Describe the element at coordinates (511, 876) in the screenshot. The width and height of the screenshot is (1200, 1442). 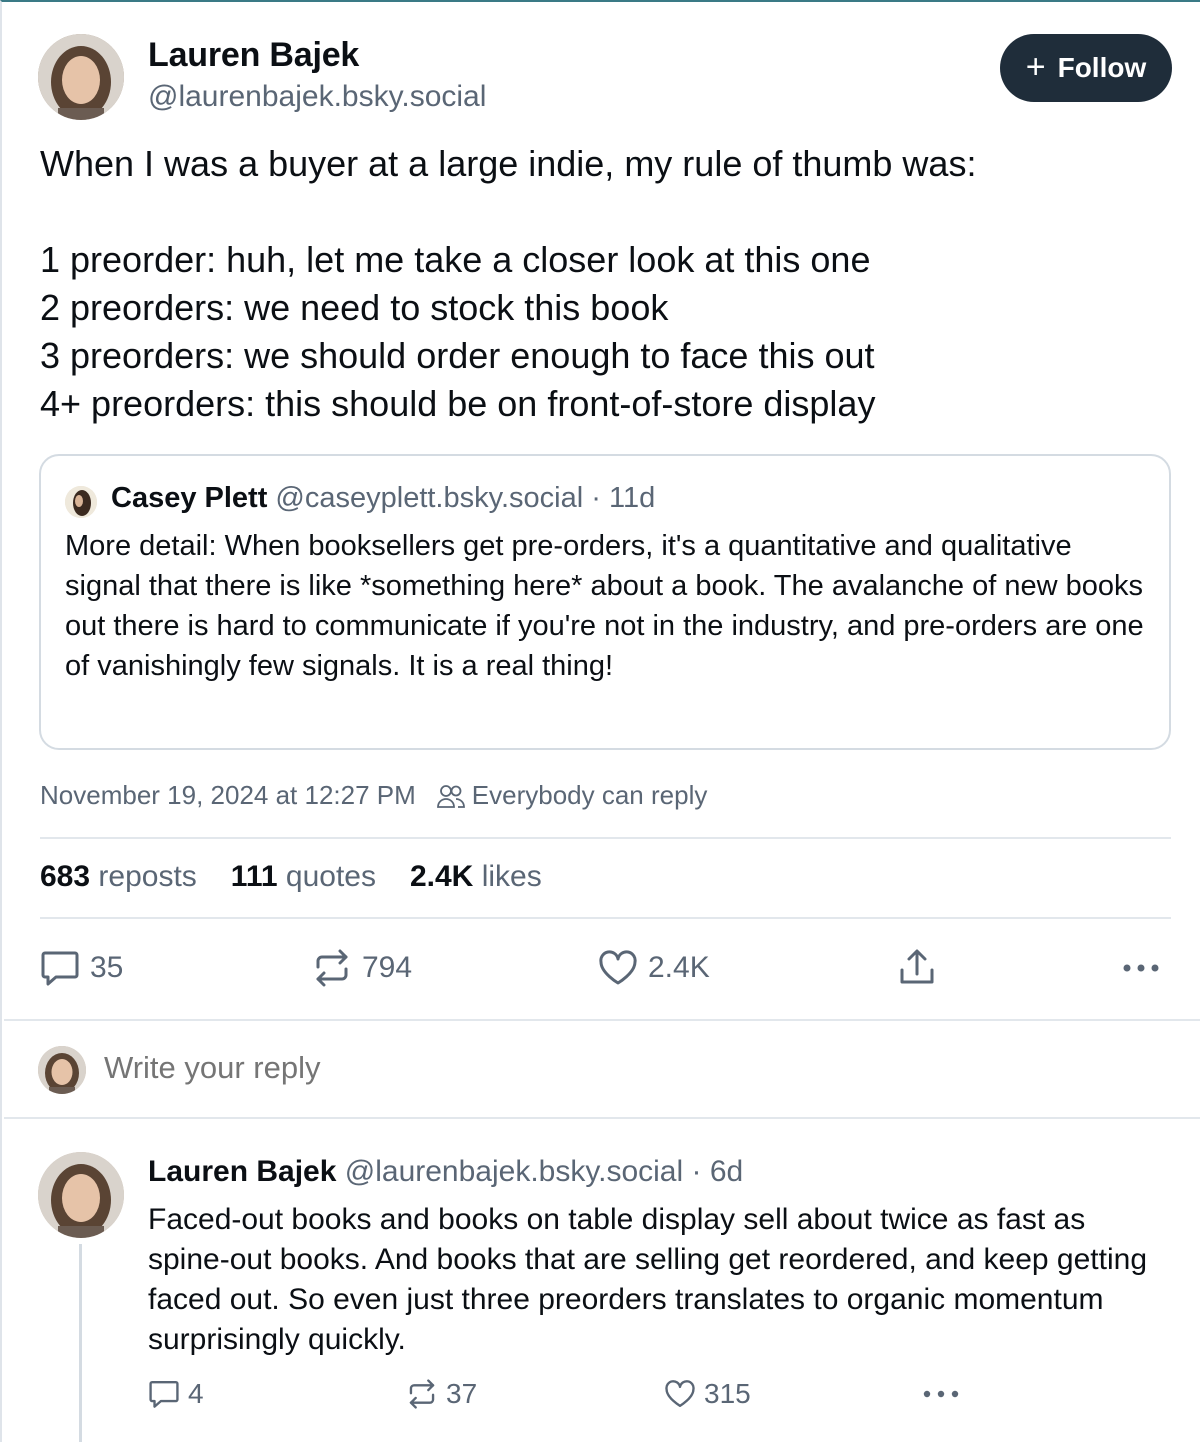
I see `likes-label: likes` at that location.